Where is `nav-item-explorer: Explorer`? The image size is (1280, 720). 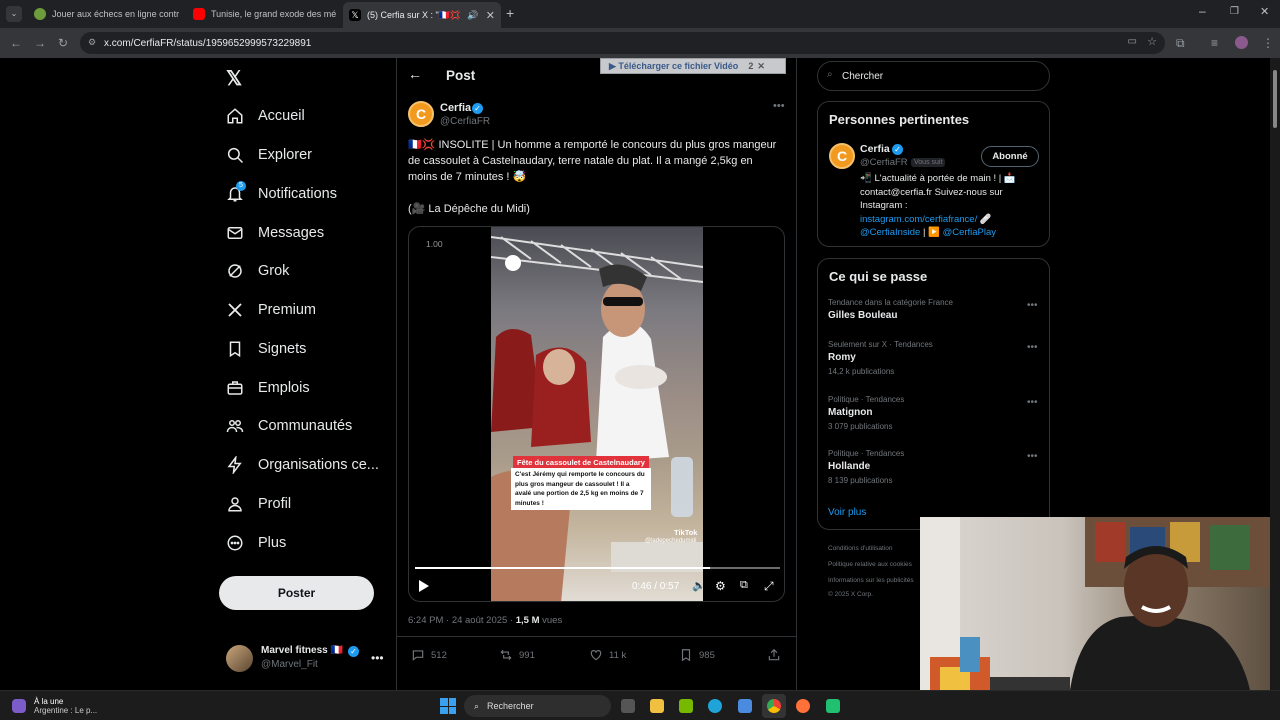
nav-item-explorer: Explorer is located at coordinates (269, 155).